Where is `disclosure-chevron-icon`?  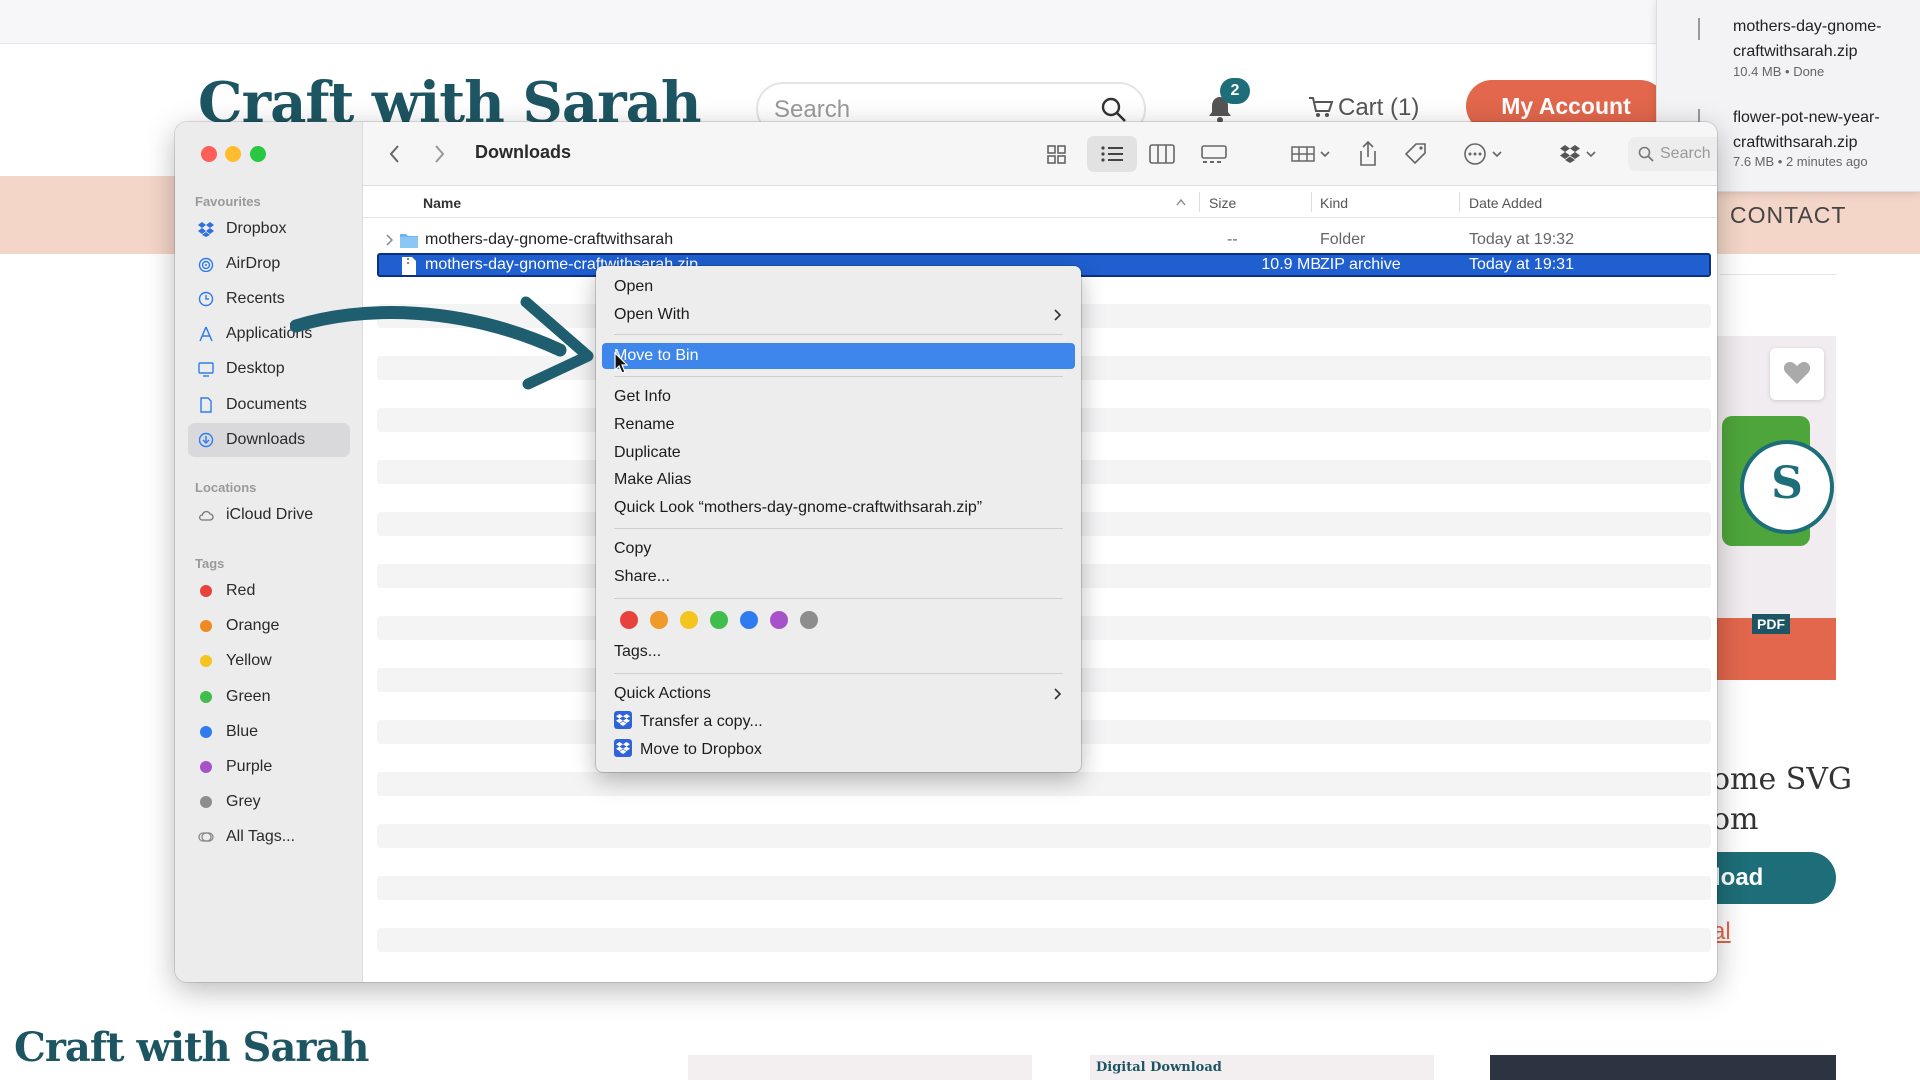 disclosure-chevron-icon is located at coordinates (389, 240).